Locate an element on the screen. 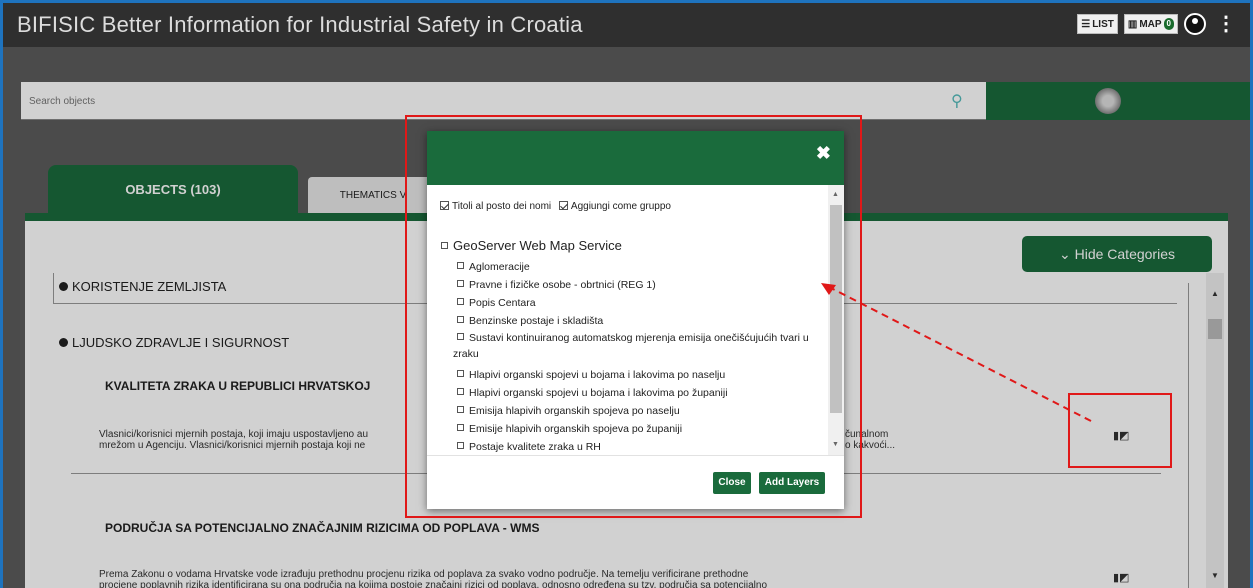  list-icon: ☰ is located at coordinates (1086, 24).